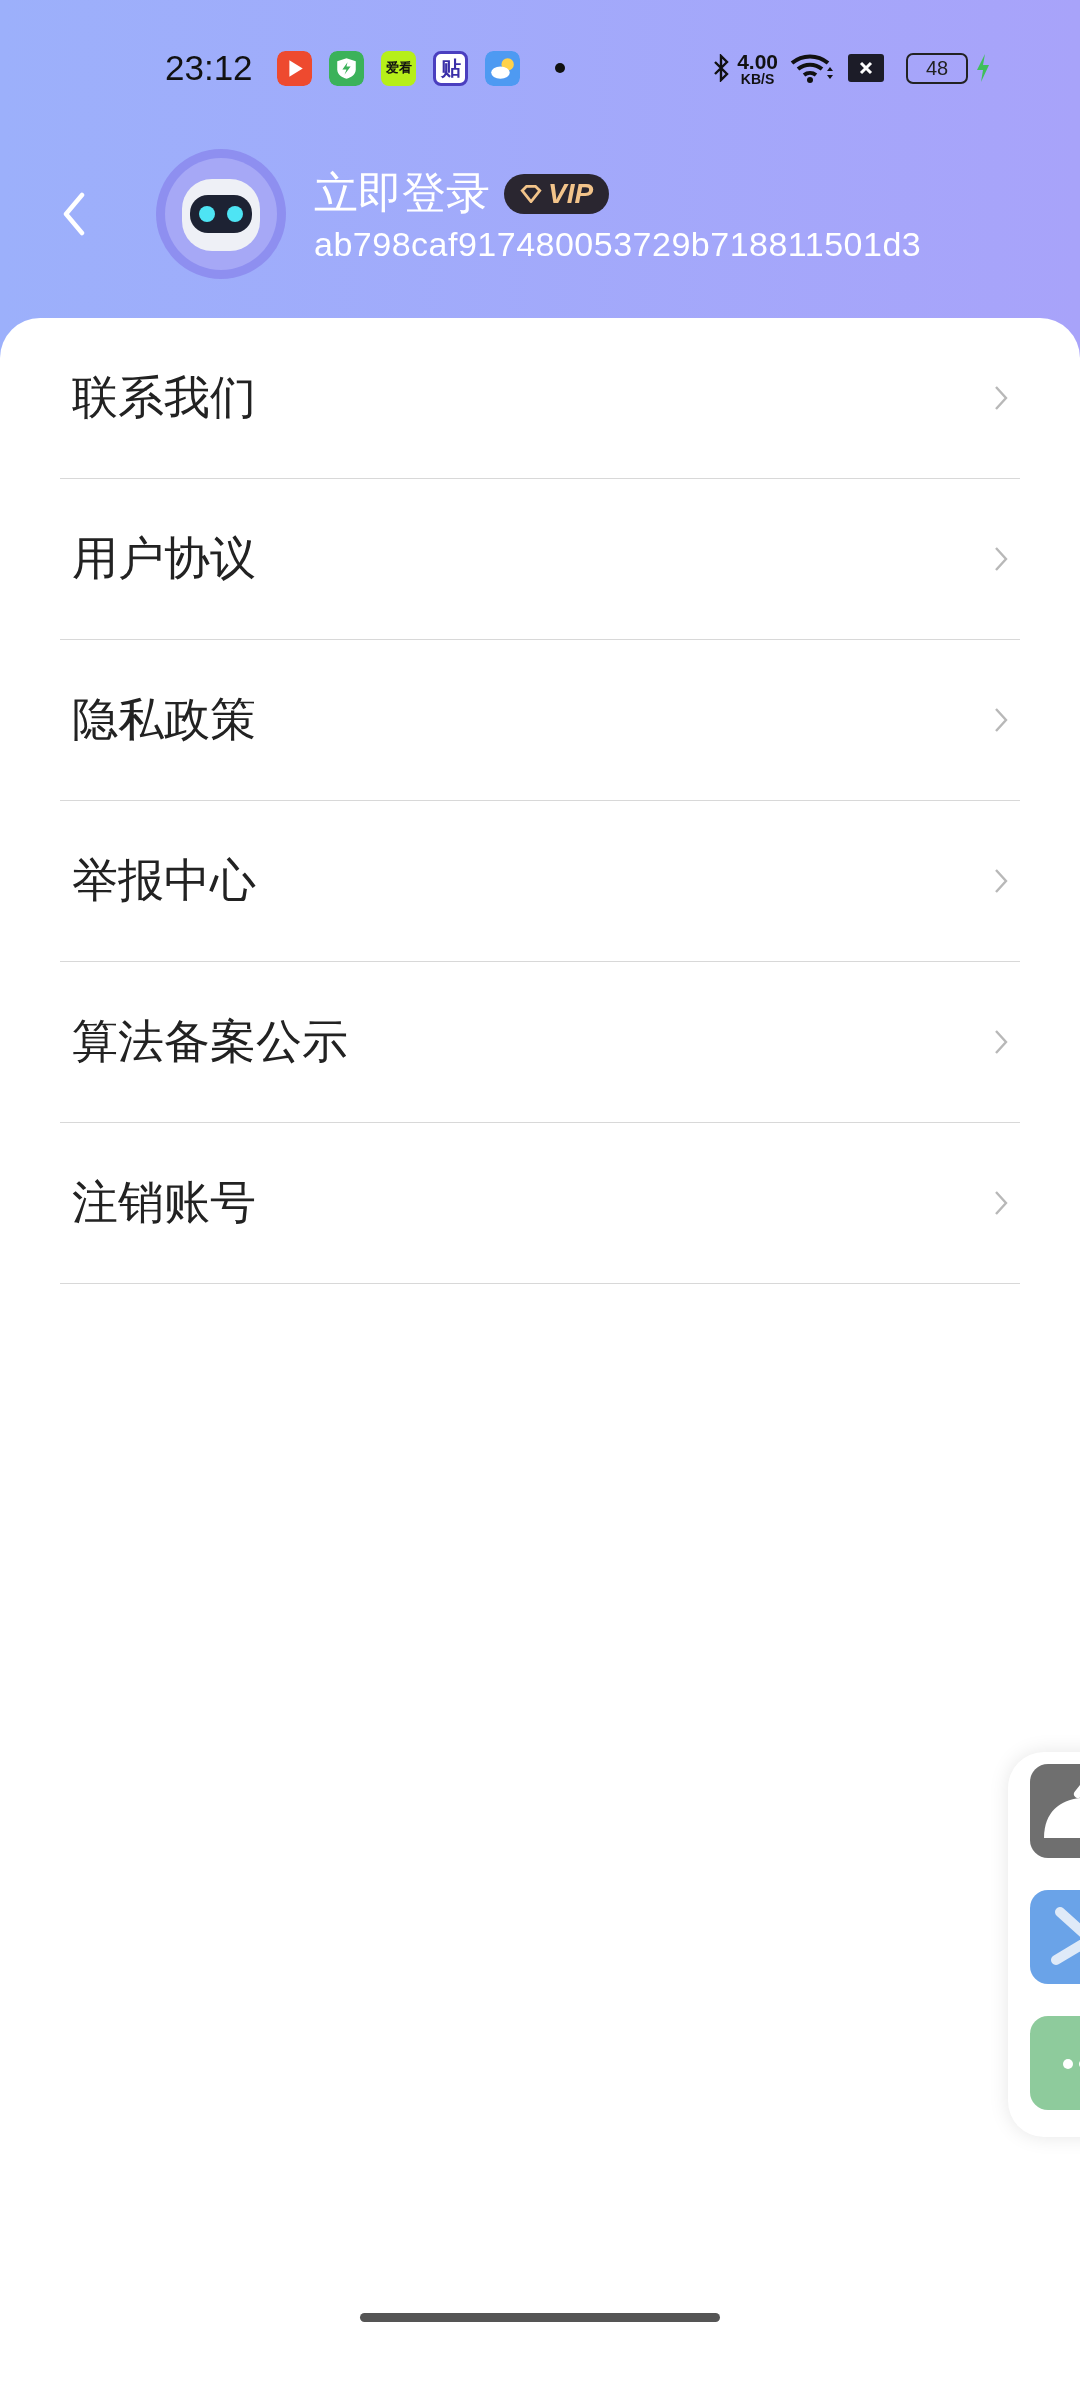 The width and height of the screenshot is (1080, 2400). I want to click on app-icon: 爱看, so click(398, 68).